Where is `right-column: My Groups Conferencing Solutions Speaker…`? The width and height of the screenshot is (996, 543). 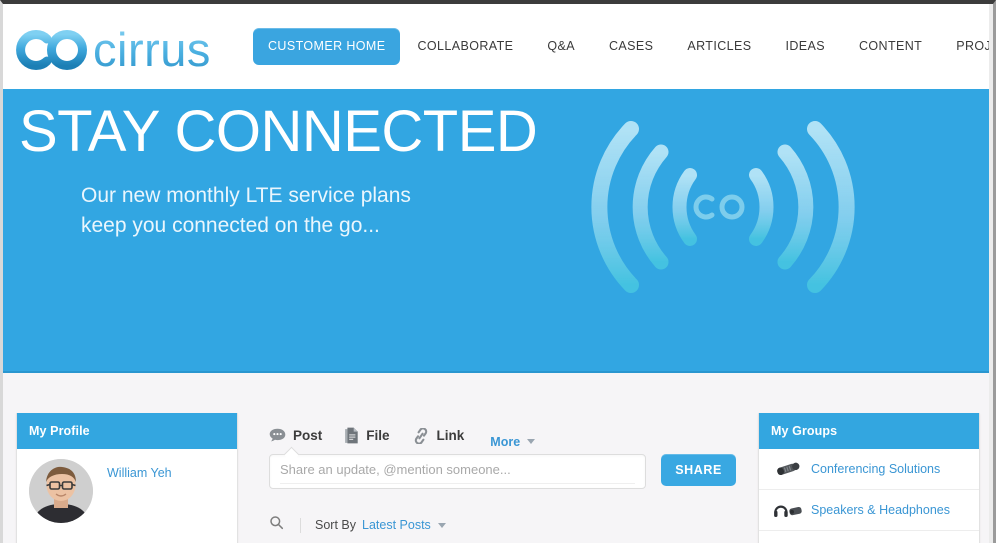 right-column: My Groups Conferencing Solutions Speaker… is located at coordinates (869, 478).